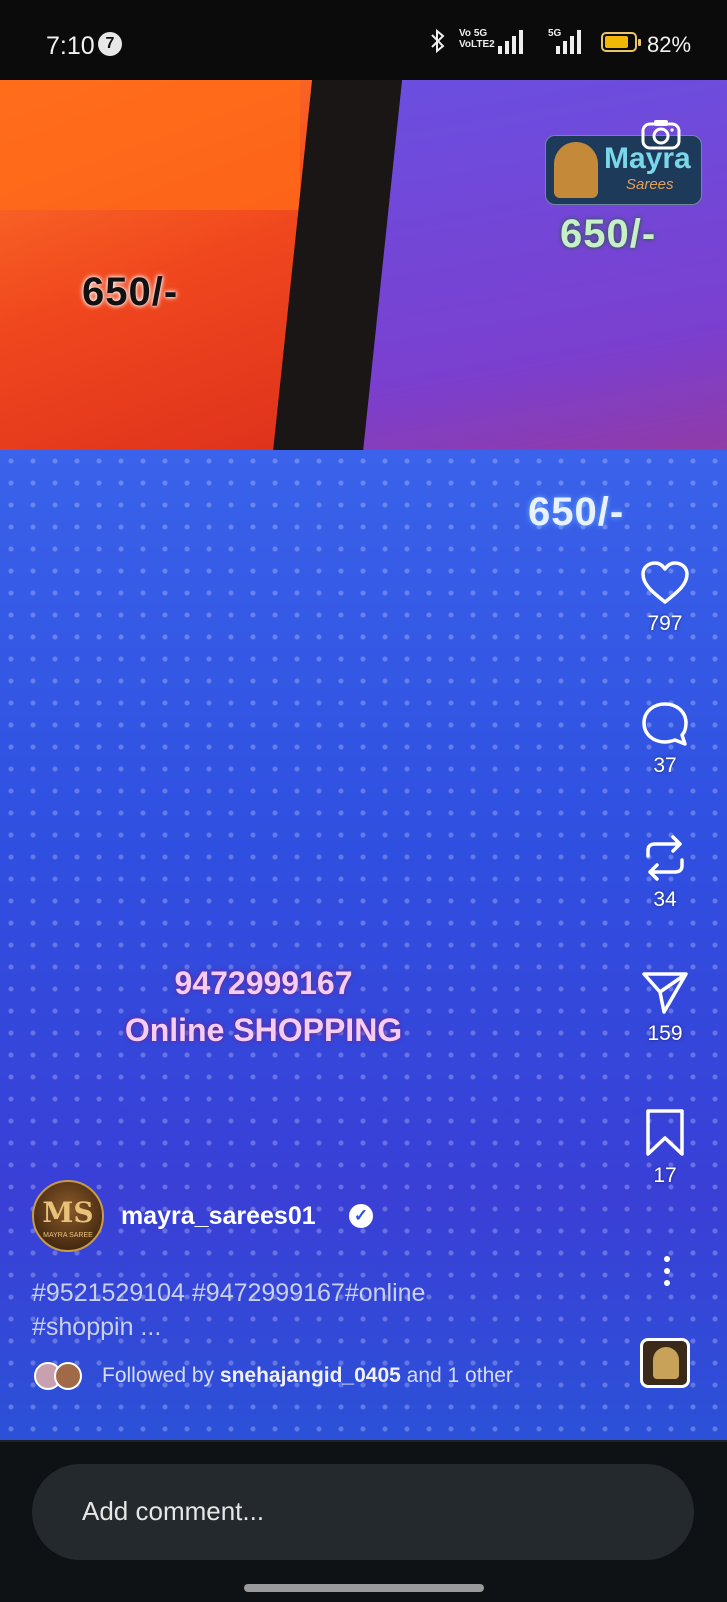  What do you see at coordinates (459, 1375) in the screenshot?
I see `followed-suffix: and 1 other` at bounding box center [459, 1375].